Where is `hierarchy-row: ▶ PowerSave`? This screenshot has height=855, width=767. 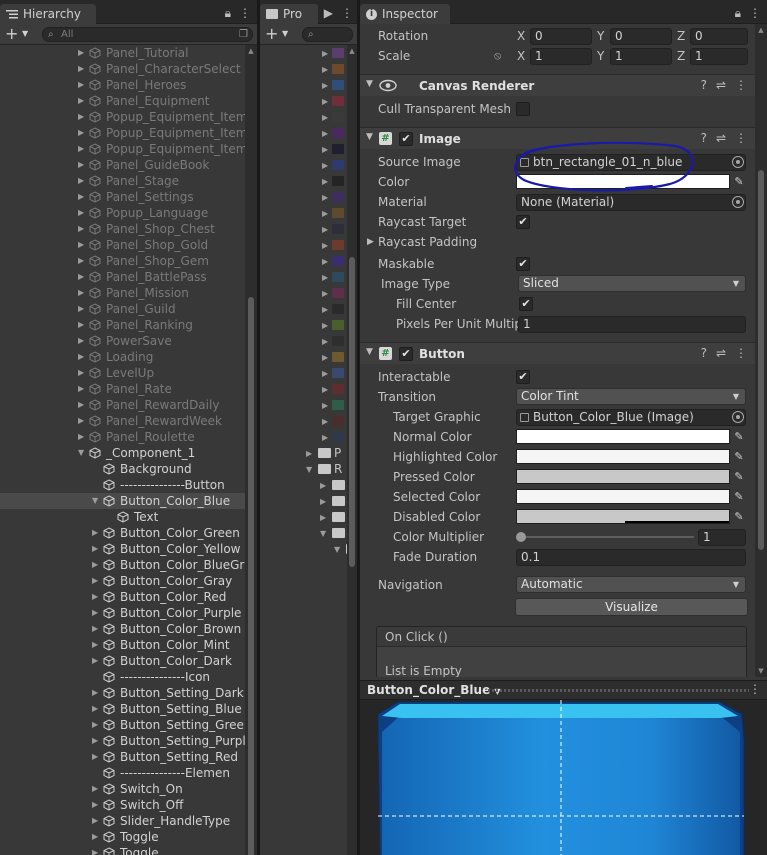
hierarchy-row: ▶ PowerSave is located at coordinates (122, 341).